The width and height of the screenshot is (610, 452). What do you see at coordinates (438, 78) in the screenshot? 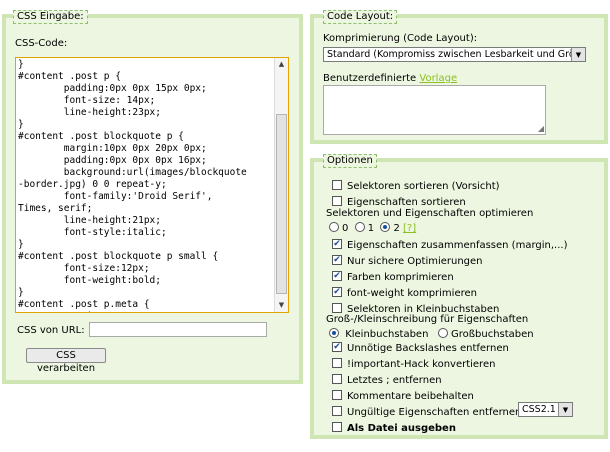
I see `template-link: Vorlage` at bounding box center [438, 78].